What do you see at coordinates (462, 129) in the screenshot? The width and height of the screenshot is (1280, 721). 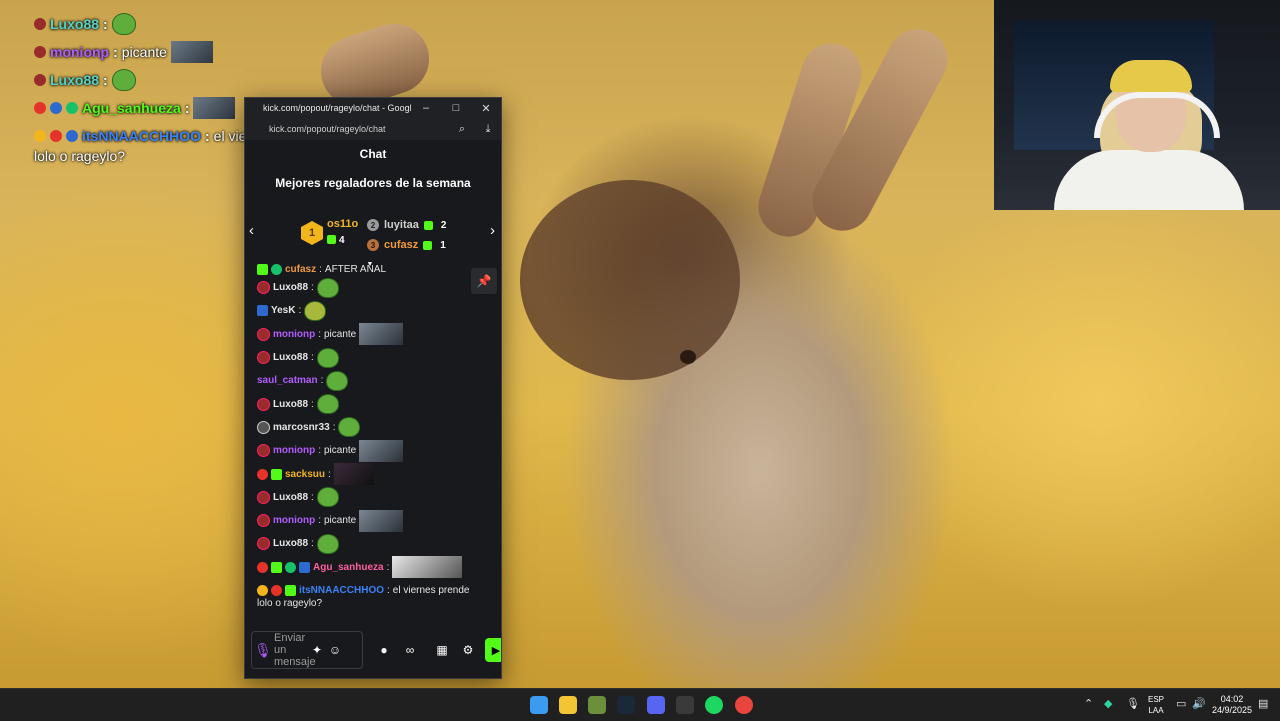 I see `zoom-icon: ⌕` at bounding box center [462, 129].